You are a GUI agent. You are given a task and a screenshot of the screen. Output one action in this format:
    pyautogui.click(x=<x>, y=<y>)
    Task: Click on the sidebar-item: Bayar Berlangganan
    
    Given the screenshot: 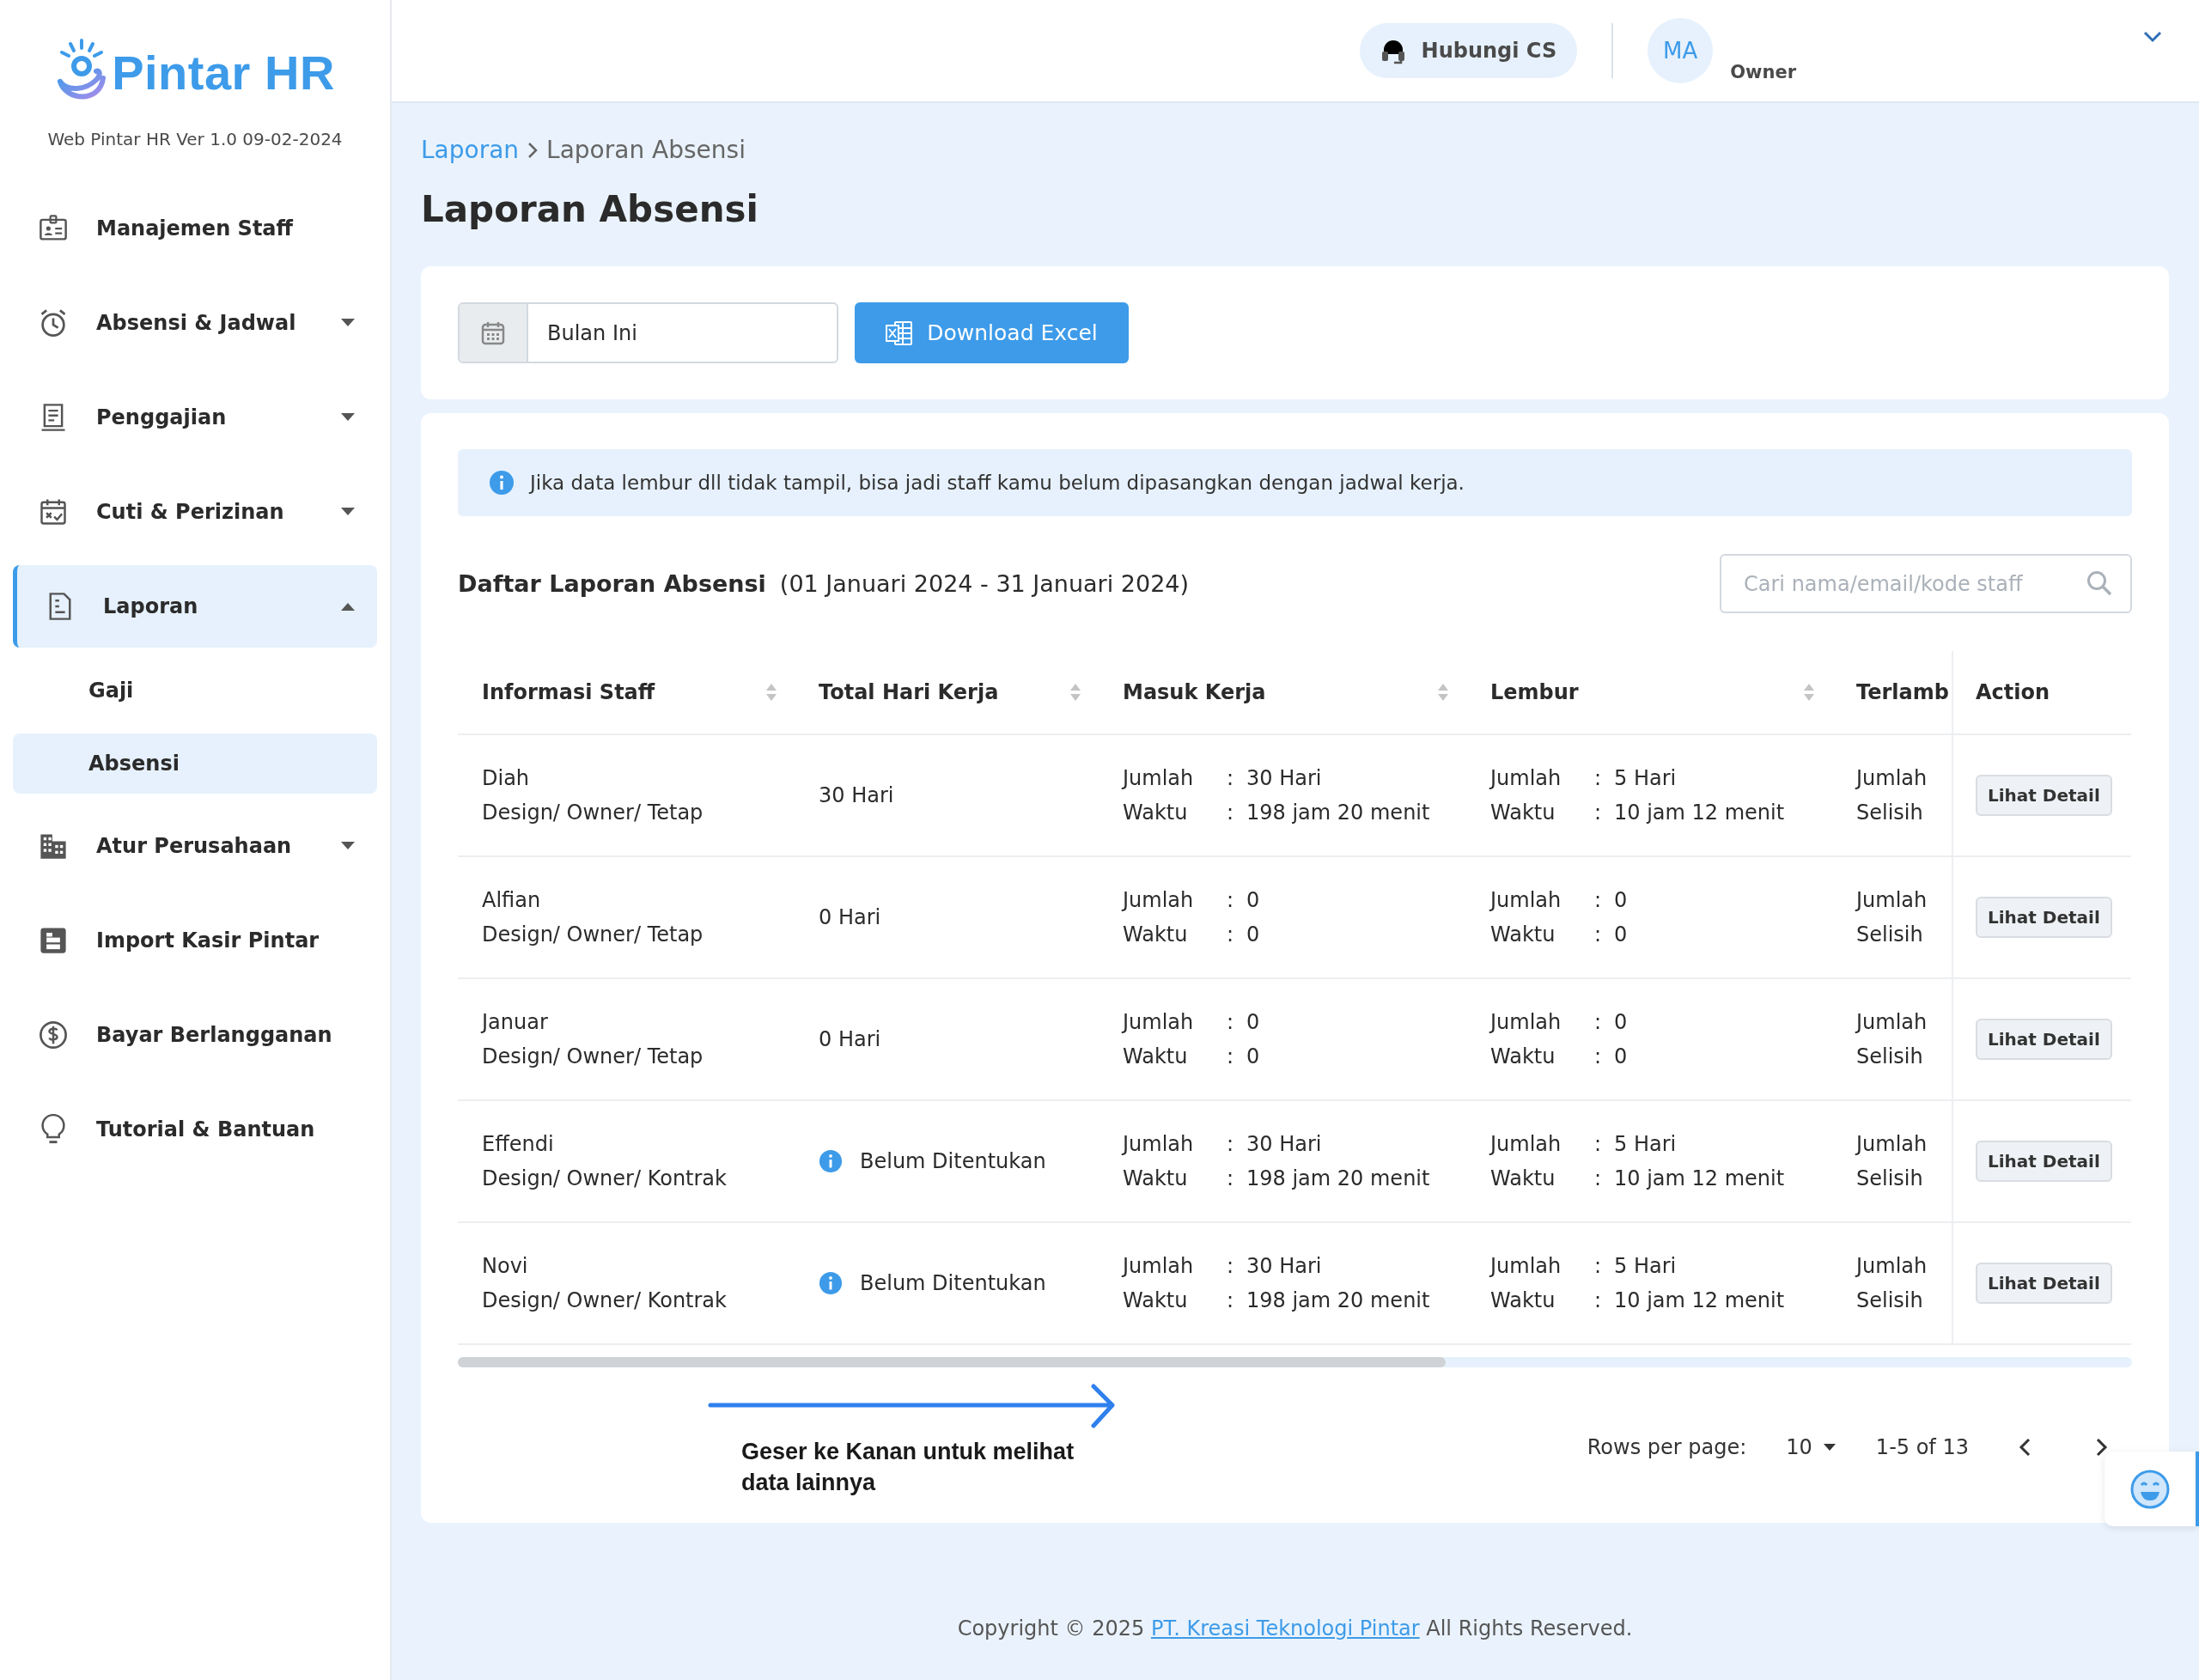 What is the action you would take?
    pyautogui.click(x=195, y=1035)
    